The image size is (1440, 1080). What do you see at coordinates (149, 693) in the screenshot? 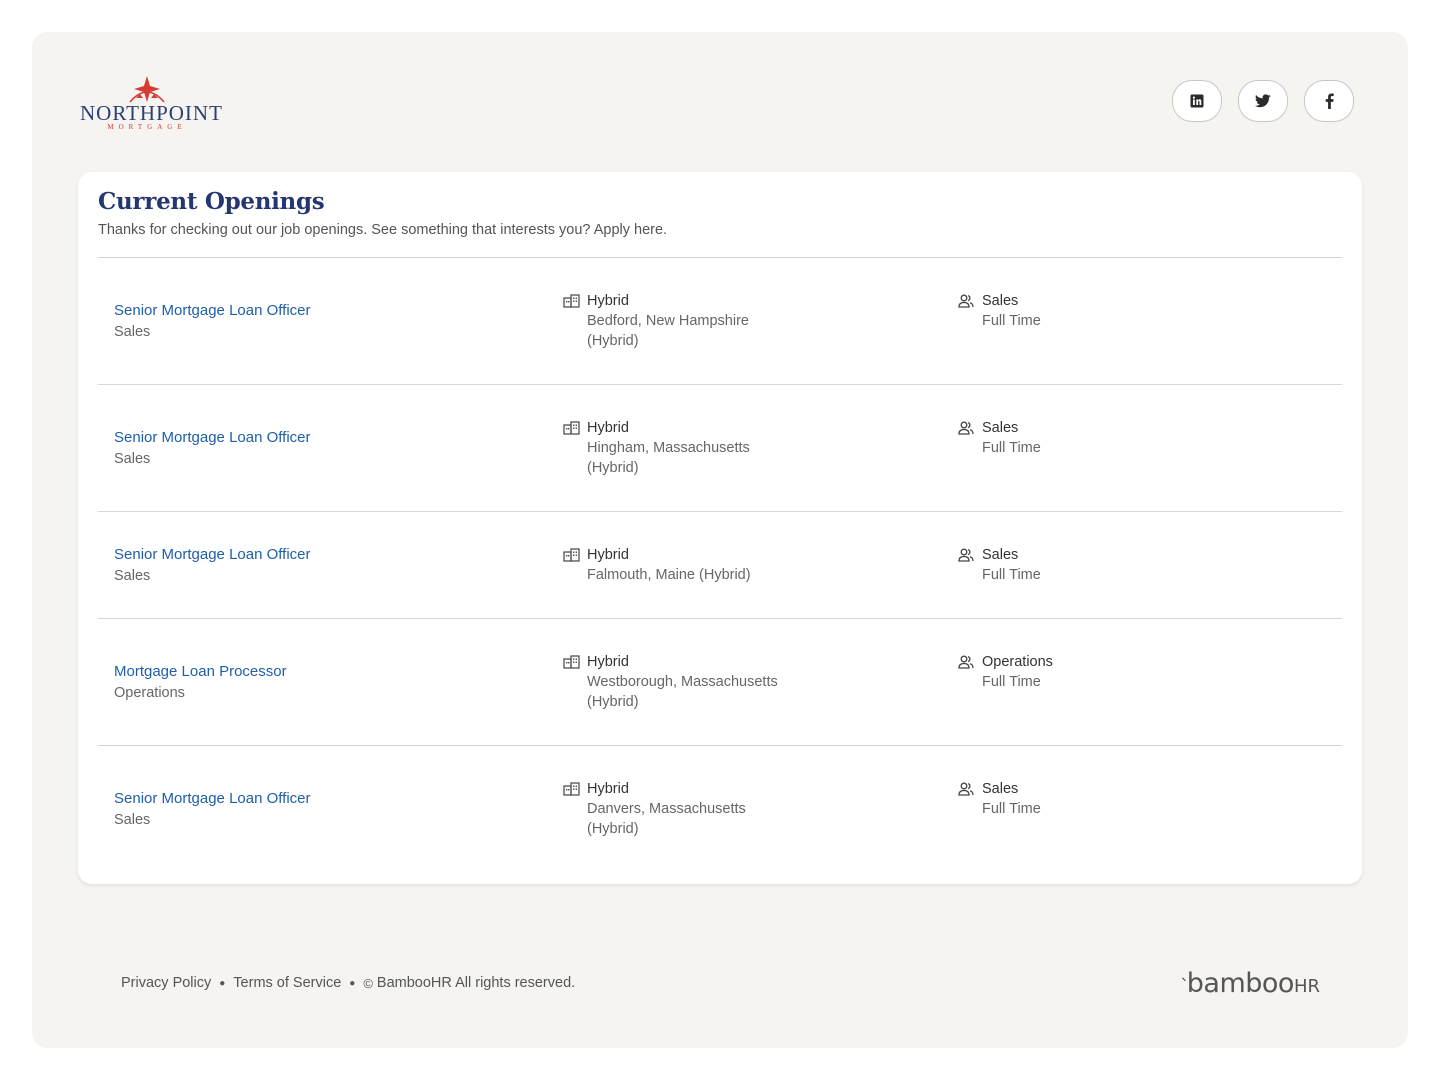
I see `job-department: Operations` at bounding box center [149, 693].